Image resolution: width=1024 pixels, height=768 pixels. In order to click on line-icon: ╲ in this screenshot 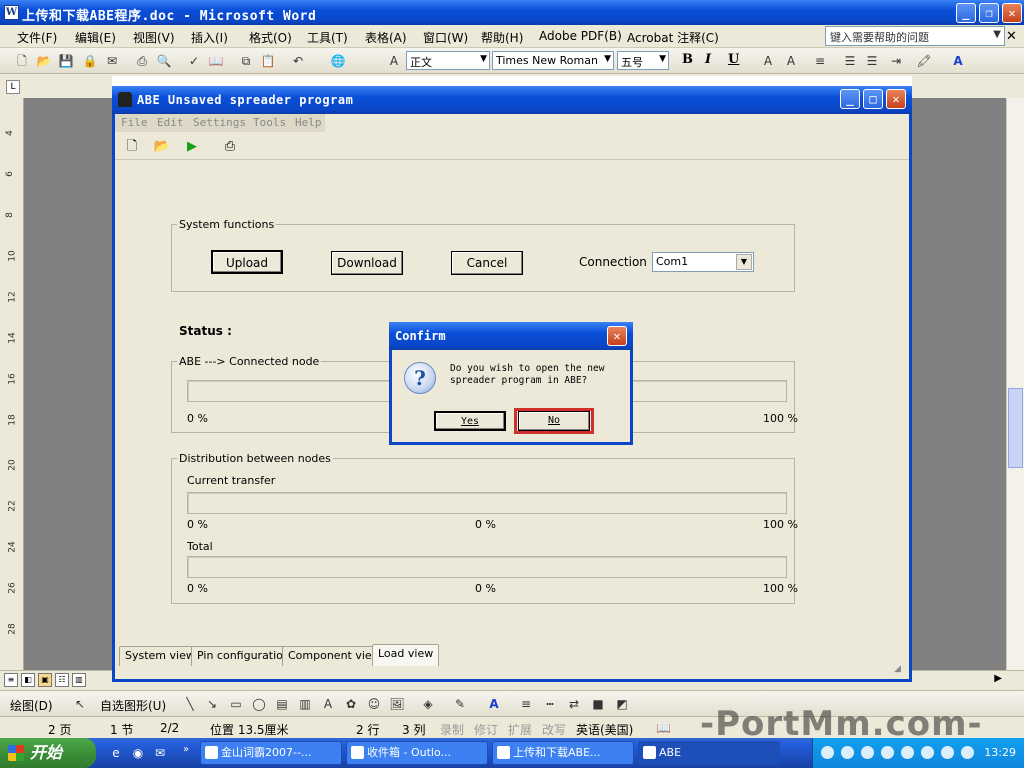, I will do `click(190, 704)`.